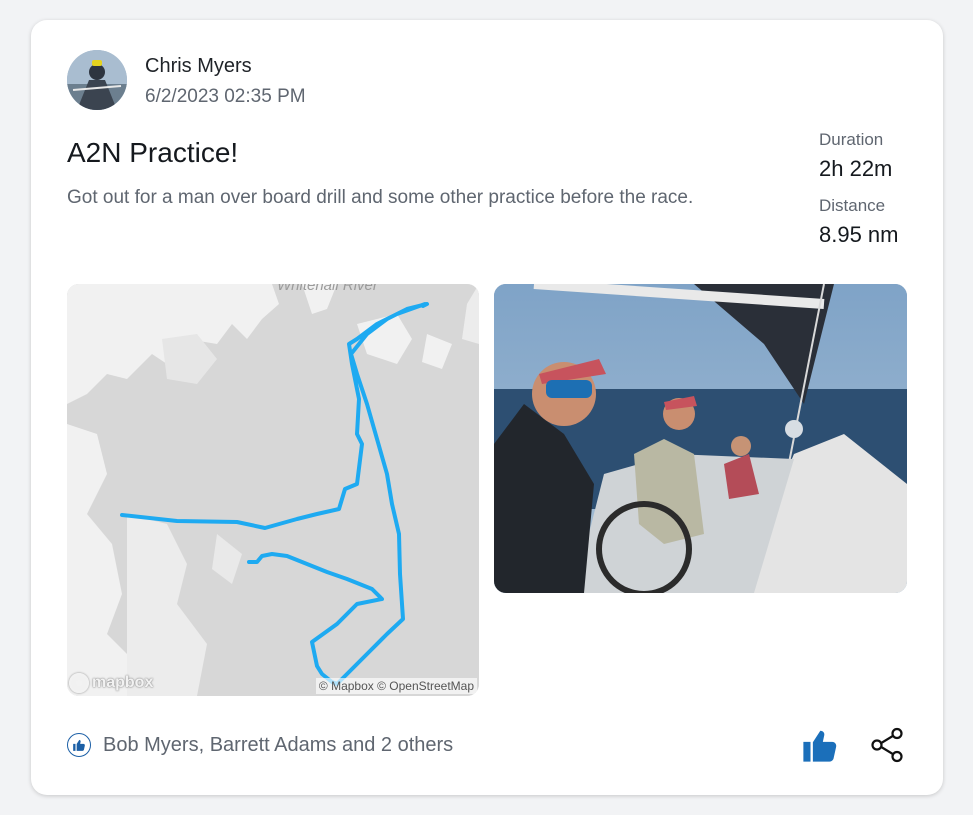 The width and height of the screenshot is (973, 815). I want to click on mapbox-logo: mapbox, so click(111, 683).